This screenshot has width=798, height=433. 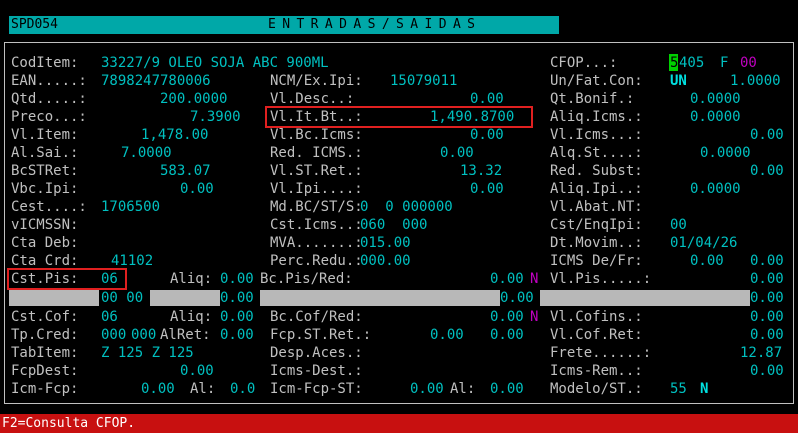 I want to click on preco-field: 7.3900, so click(x=215, y=117).